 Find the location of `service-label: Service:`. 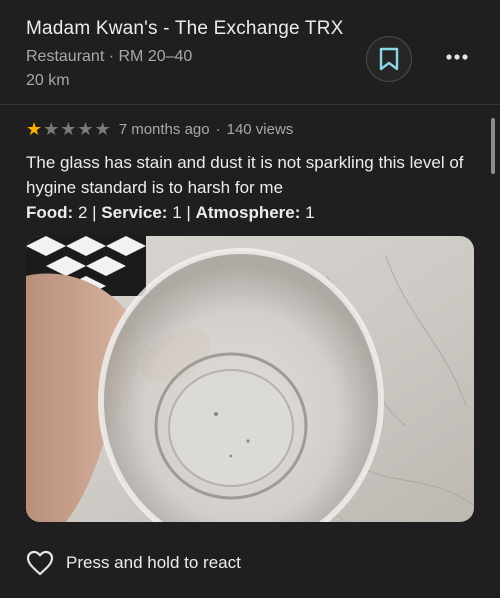

service-label: Service: is located at coordinates (134, 212).